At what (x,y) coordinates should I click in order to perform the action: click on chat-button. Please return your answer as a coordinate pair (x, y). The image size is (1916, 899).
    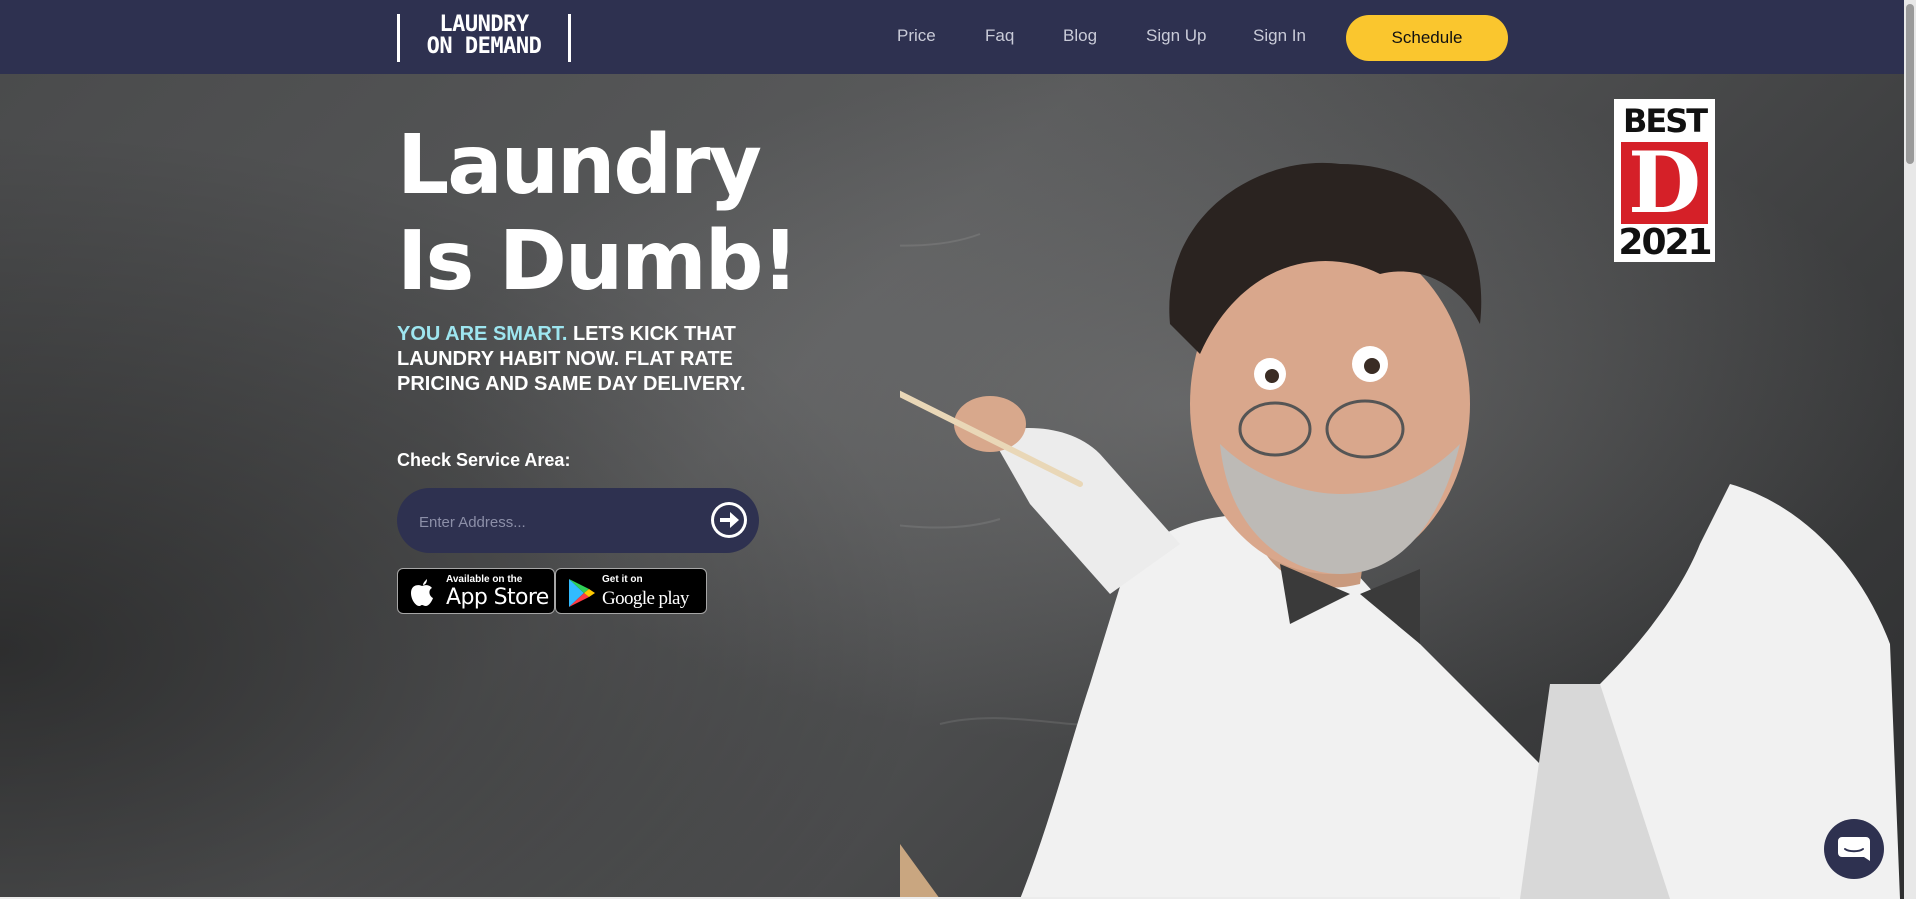
    Looking at the image, I should click on (1854, 849).